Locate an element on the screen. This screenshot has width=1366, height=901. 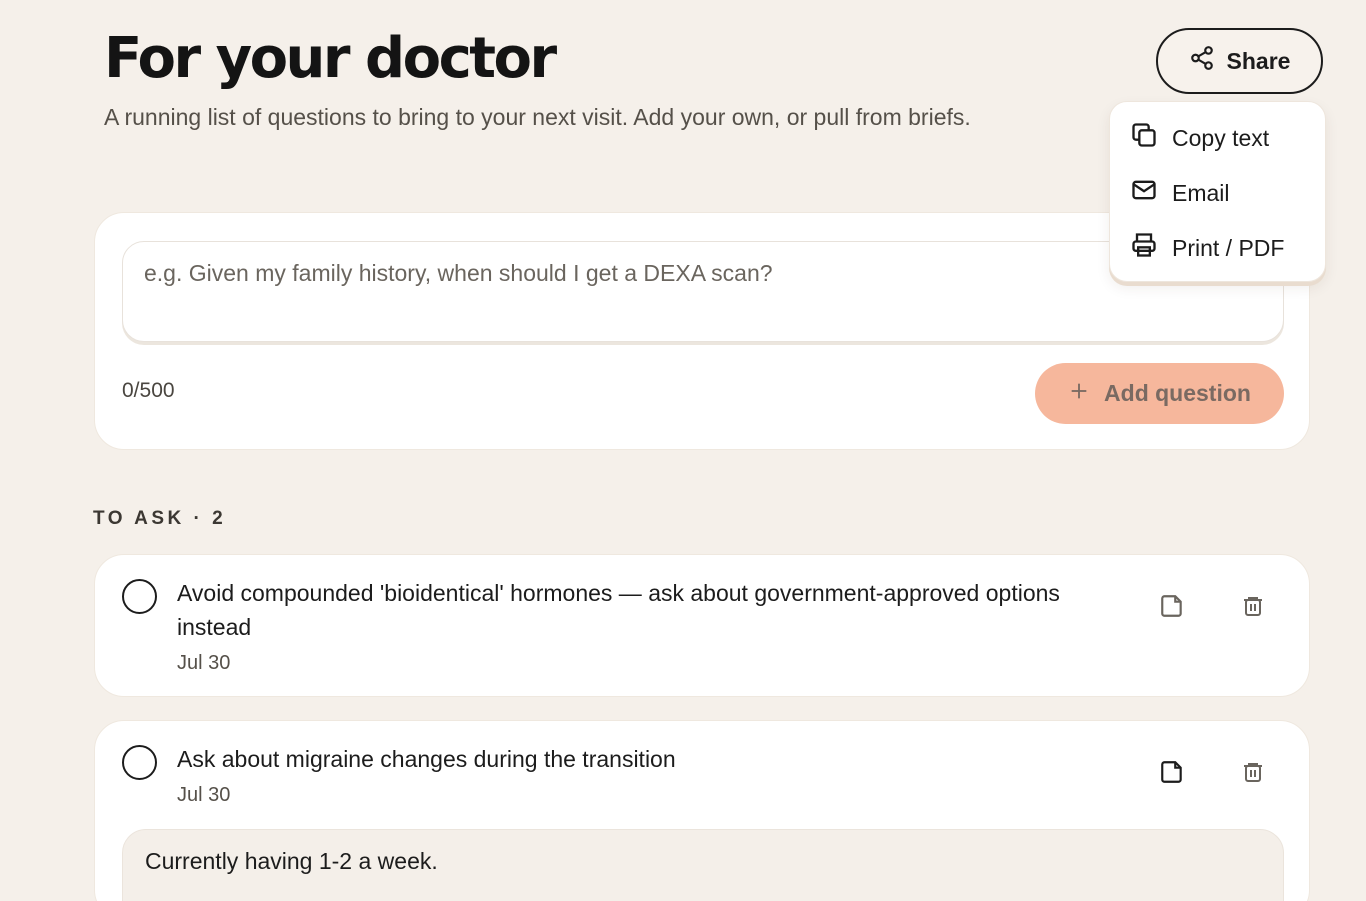
menu-item-label: Copy text is located at coordinates (1221, 137).